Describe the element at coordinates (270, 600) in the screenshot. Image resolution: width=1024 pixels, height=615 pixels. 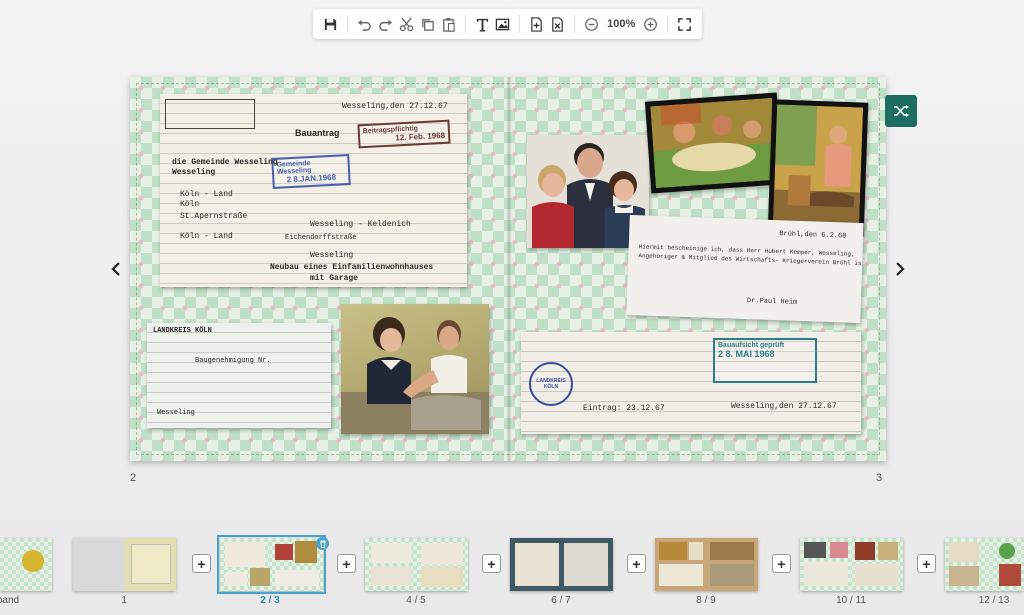
I see `thumbnail-label: 2 / 3` at that location.